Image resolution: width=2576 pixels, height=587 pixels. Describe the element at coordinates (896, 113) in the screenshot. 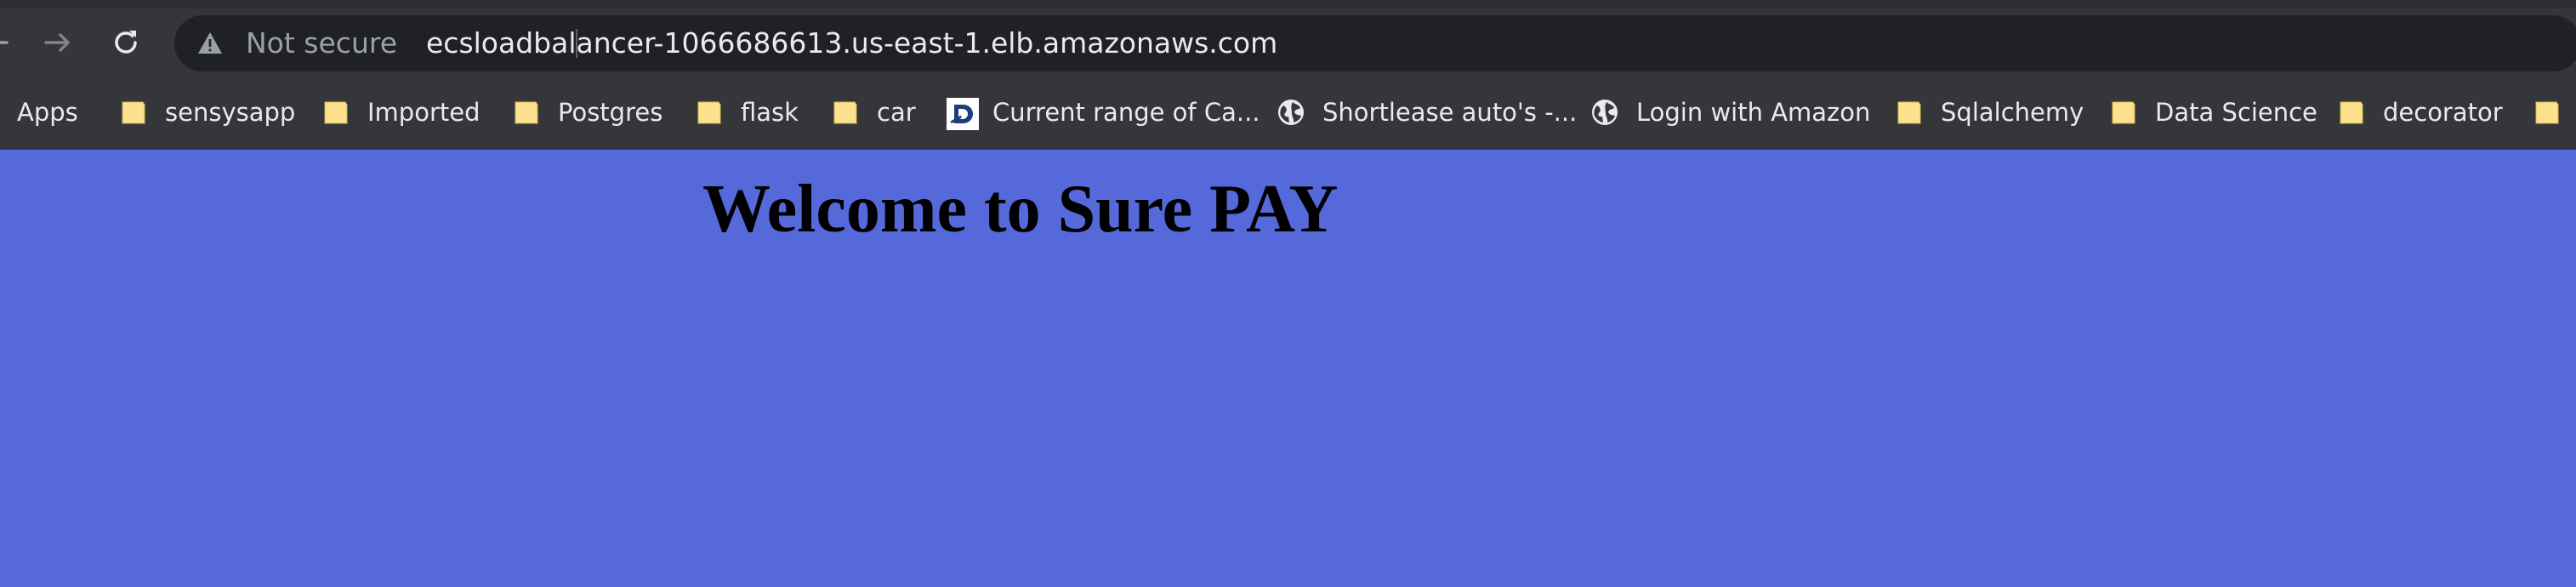

I see `bookmark-label: car` at that location.